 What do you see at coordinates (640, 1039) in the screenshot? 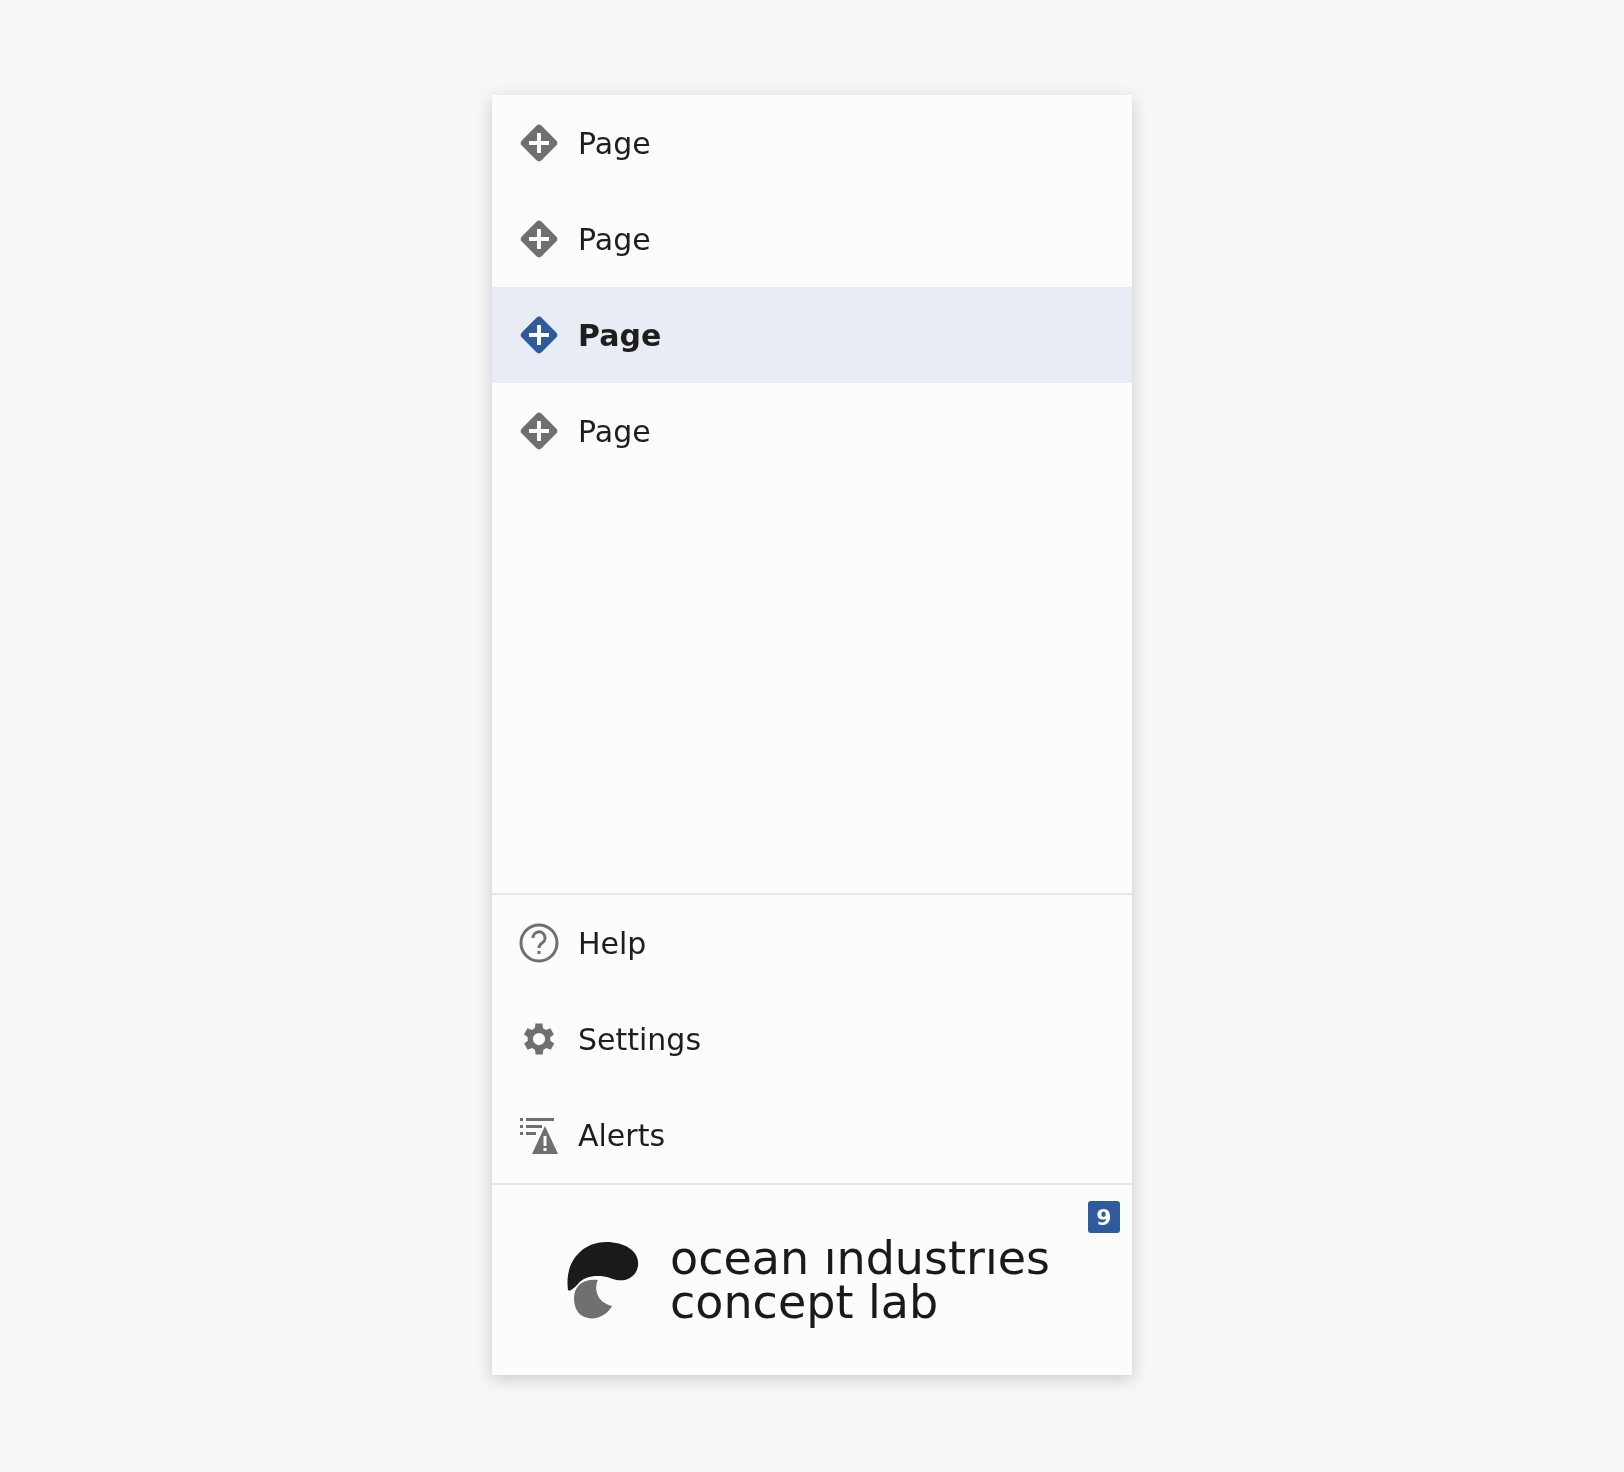
I see `utility-label: Settings` at bounding box center [640, 1039].